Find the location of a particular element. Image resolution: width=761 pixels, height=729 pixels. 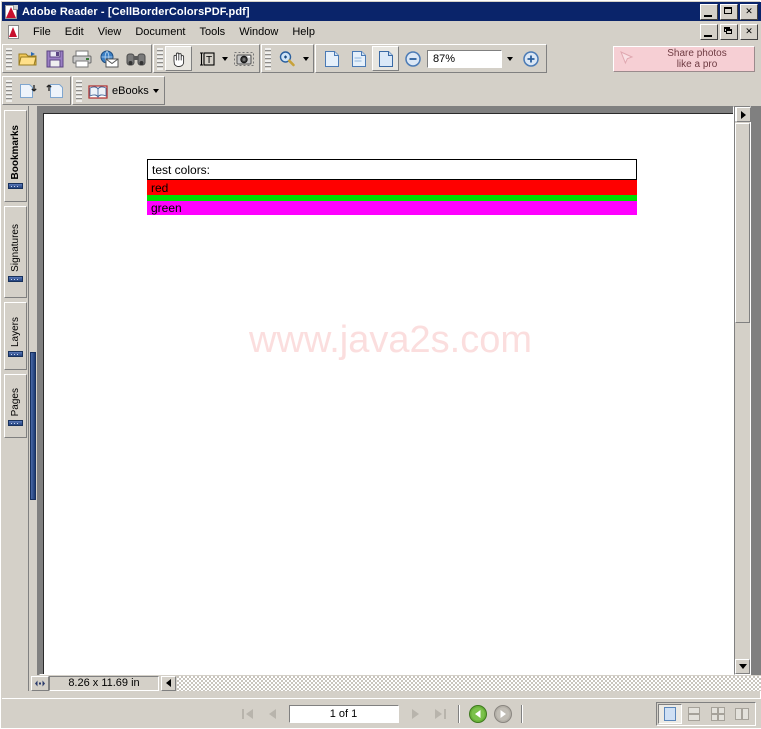

fit-page-button is located at coordinates (358, 58).